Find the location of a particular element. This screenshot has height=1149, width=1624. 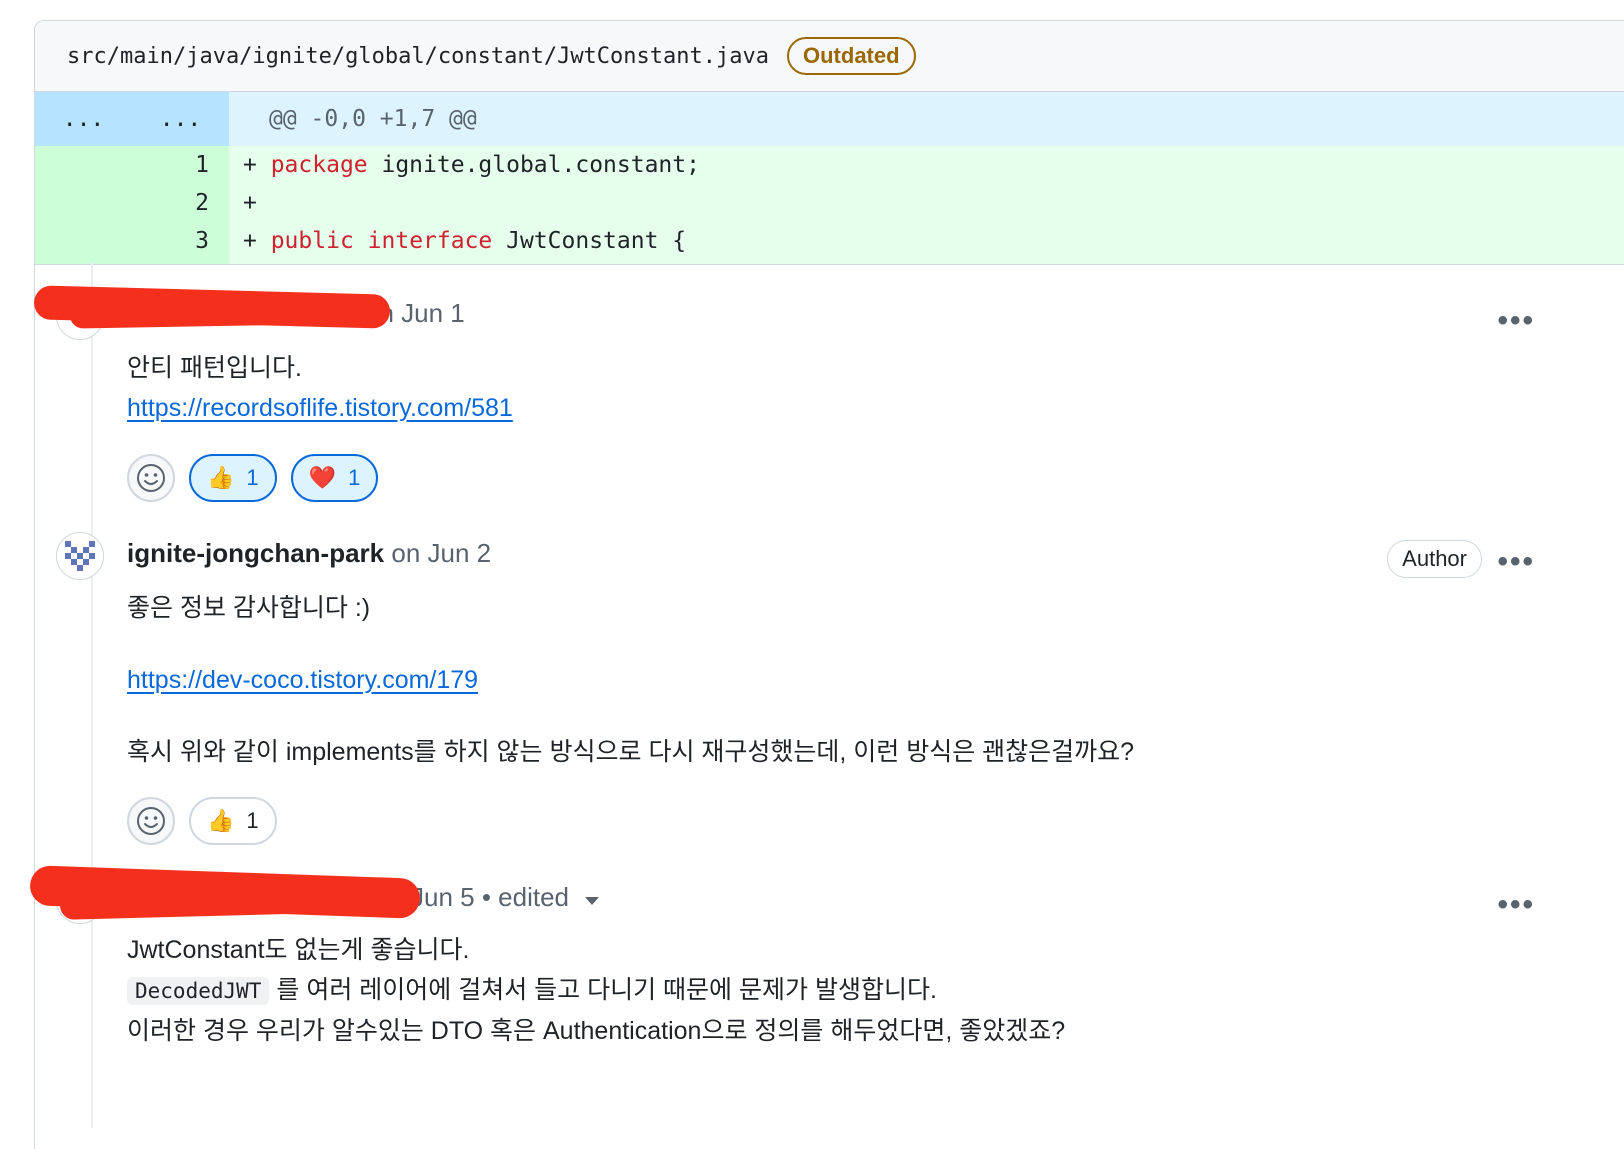

comment-link: https://dev-coco.tistory.com/179 is located at coordinates (302, 680).